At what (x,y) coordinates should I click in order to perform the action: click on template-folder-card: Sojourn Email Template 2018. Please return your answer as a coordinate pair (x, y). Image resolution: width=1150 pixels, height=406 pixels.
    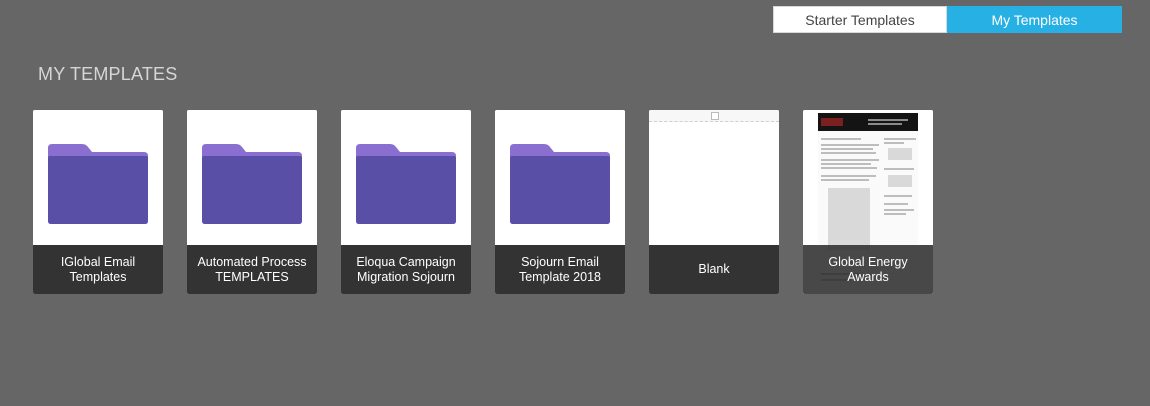
    Looking at the image, I should click on (560, 202).